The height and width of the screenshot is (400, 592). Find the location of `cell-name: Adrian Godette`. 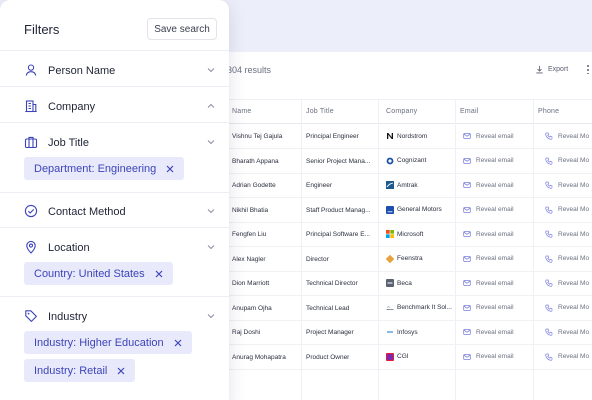

cell-name: Adrian Godette is located at coordinates (267, 185).